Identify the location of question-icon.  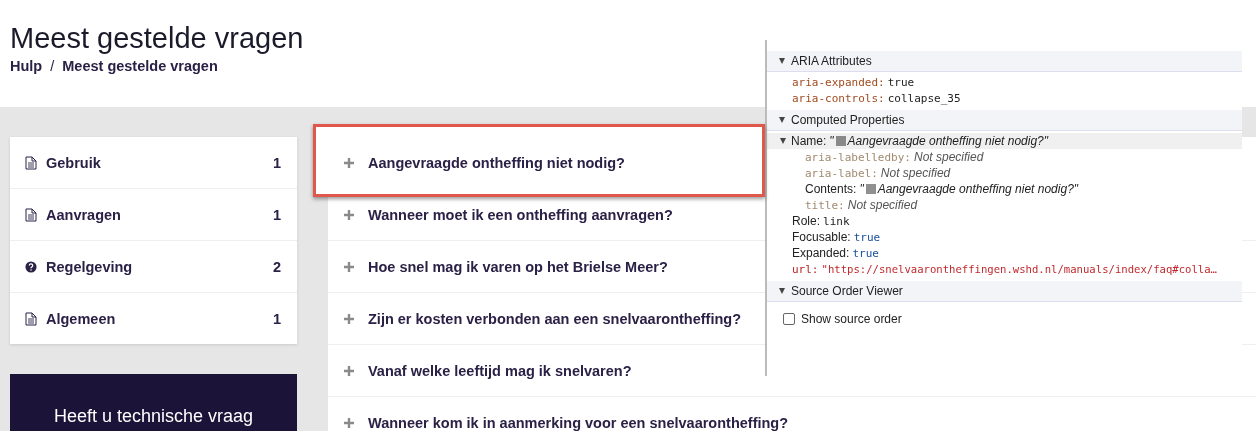
(31, 266).